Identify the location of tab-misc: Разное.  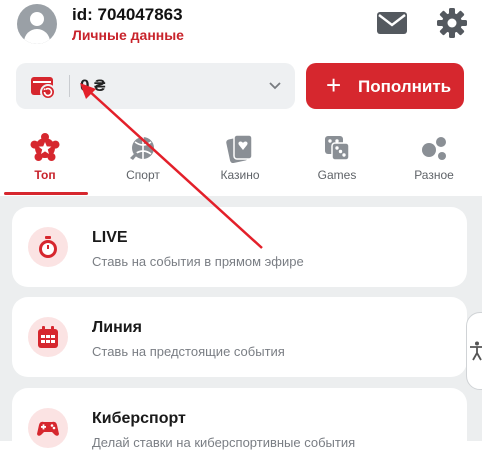
(434, 161).